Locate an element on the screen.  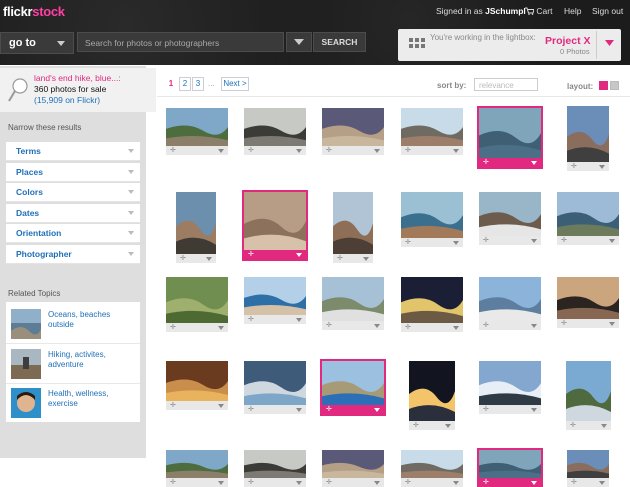
facet-orientation: Orientation is located at coordinates (73, 233).